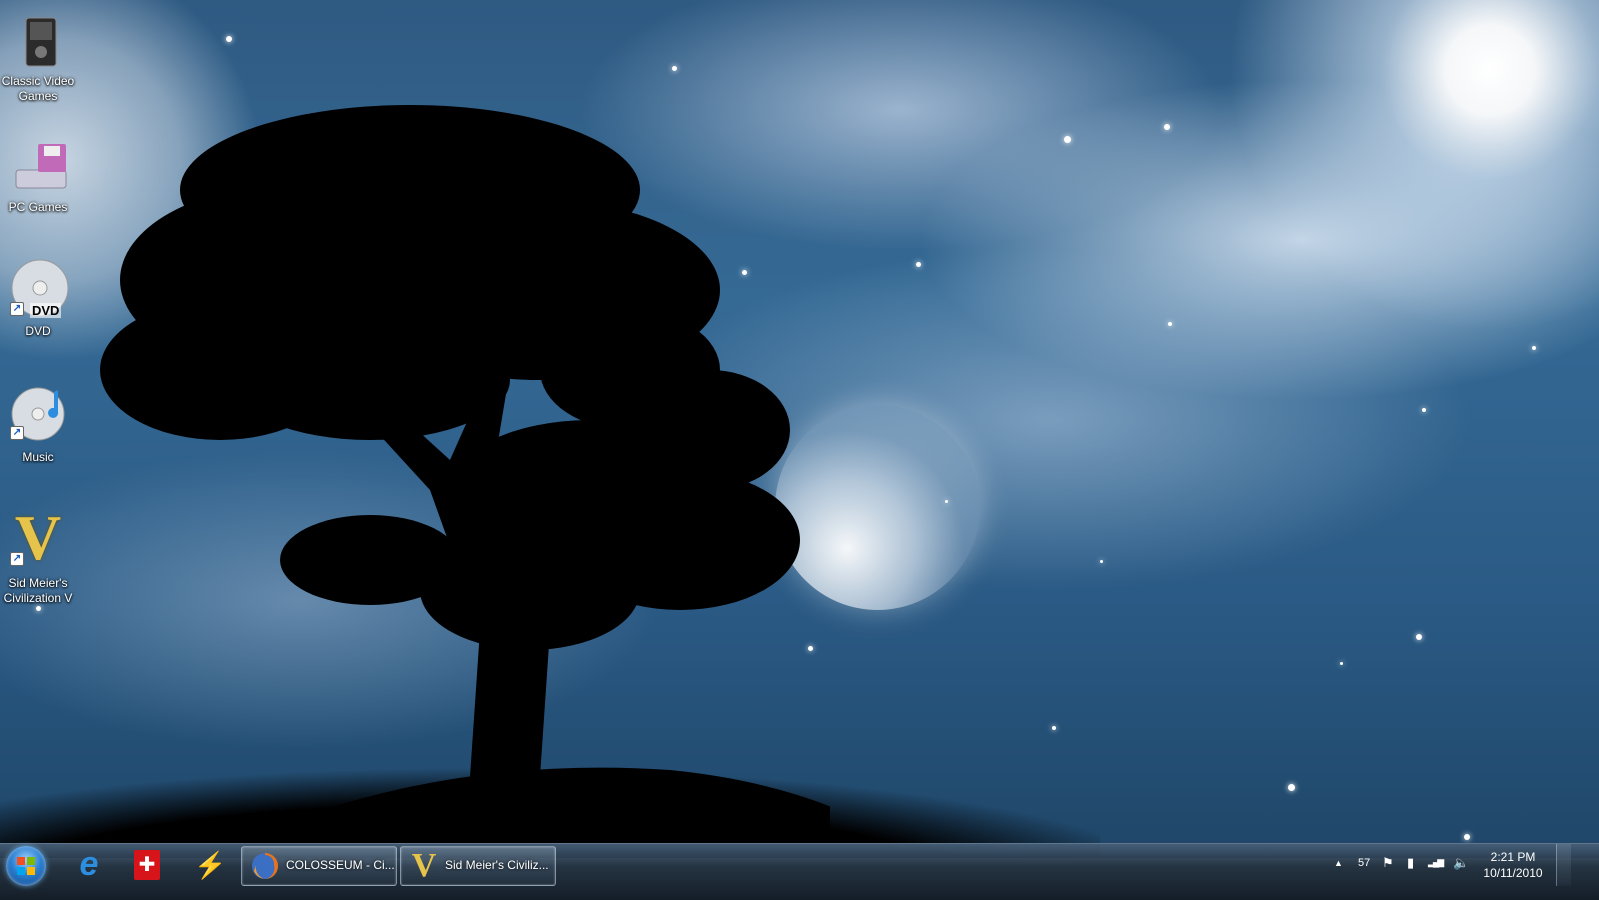  Describe the element at coordinates (46, 310) in the screenshot. I see `dvd-overlay-text: DVD` at that location.